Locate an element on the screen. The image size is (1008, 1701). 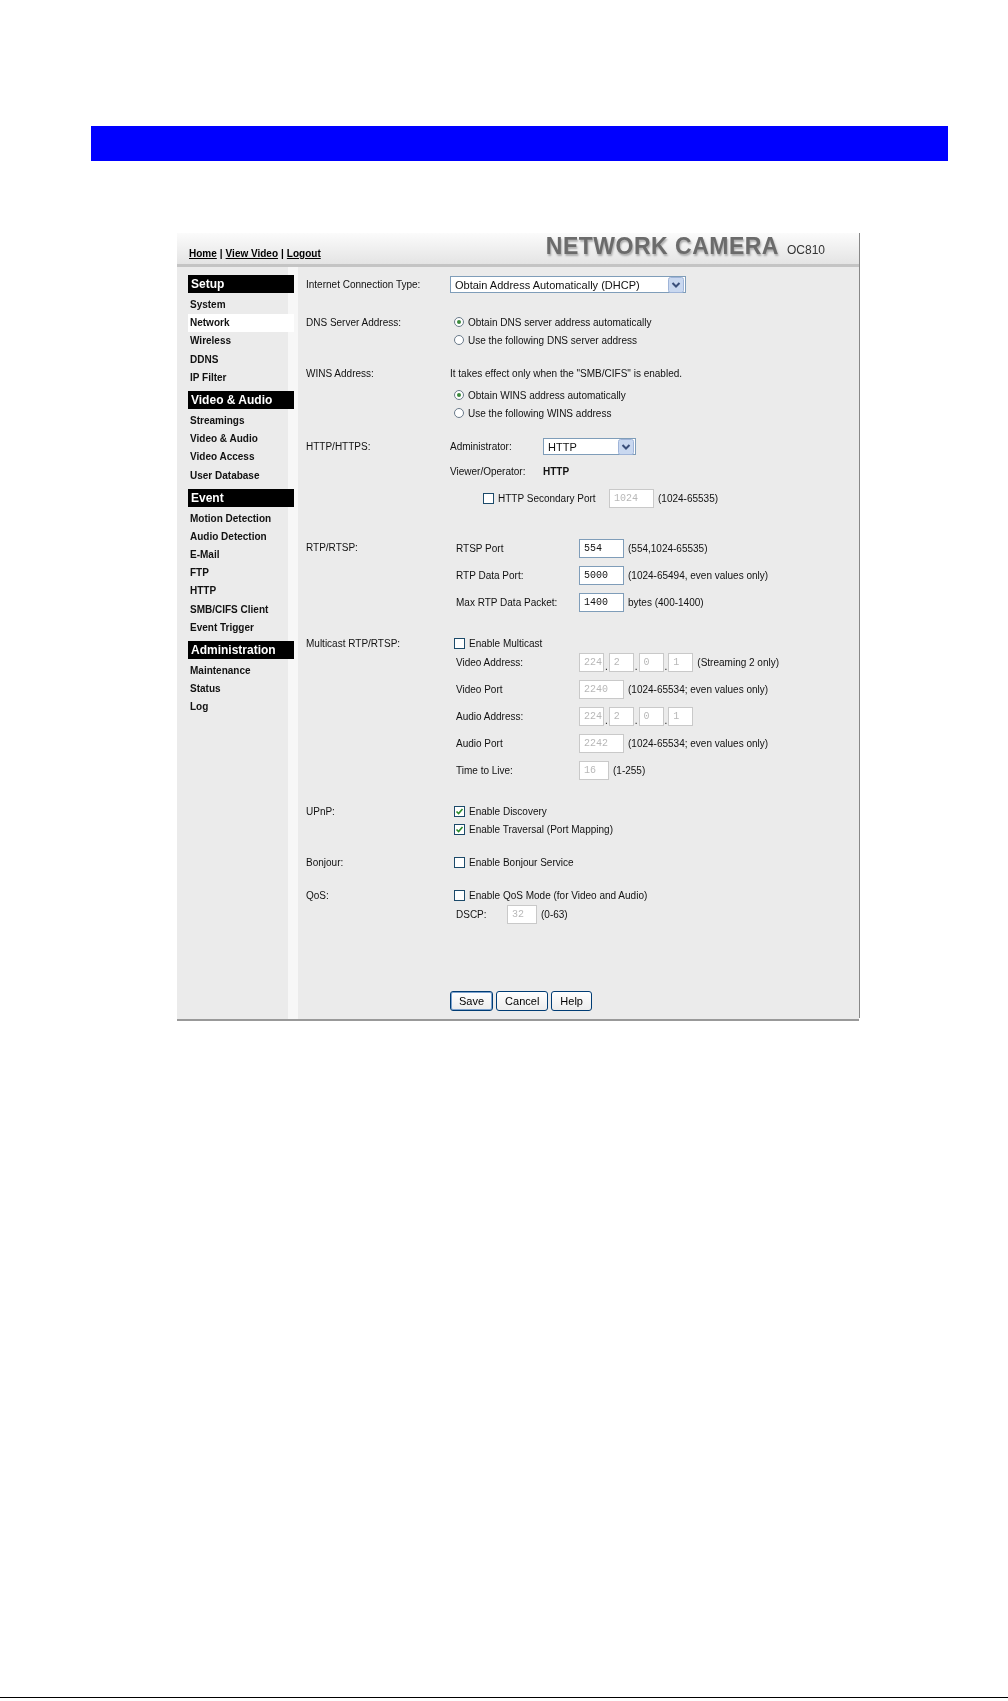
hint-text: (1024-65494, even values only) is located at coordinates (698, 575).